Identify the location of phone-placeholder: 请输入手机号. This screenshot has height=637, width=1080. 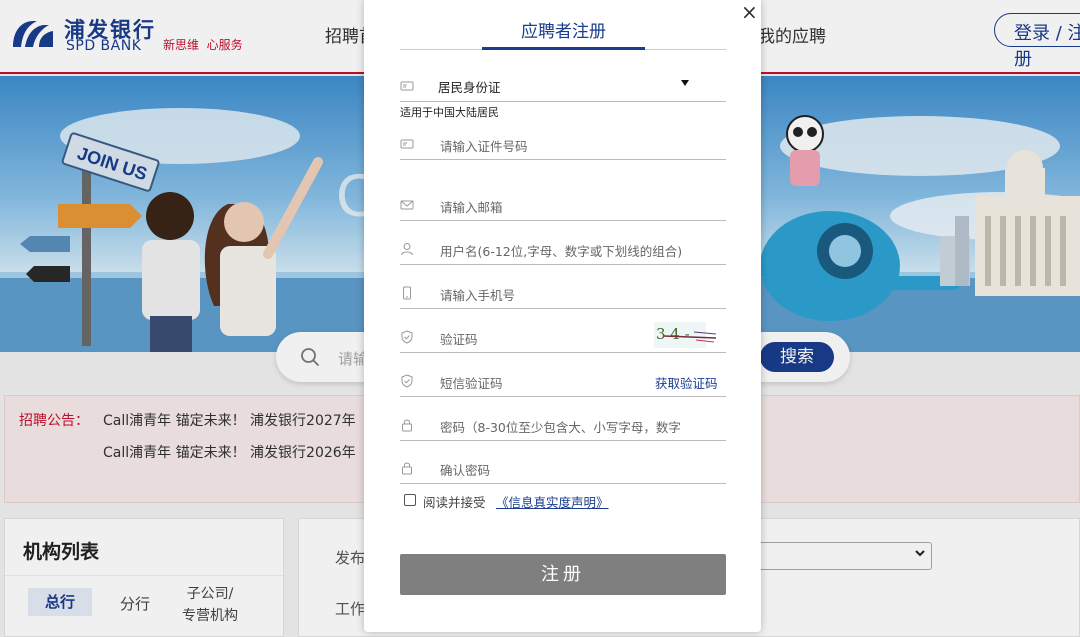
(478, 295).